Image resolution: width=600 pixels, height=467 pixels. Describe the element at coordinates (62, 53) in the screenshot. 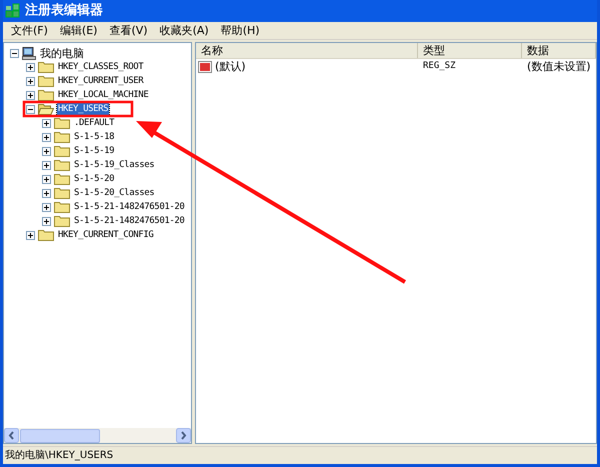

I see `tree-item: 我的电脑` at that location.